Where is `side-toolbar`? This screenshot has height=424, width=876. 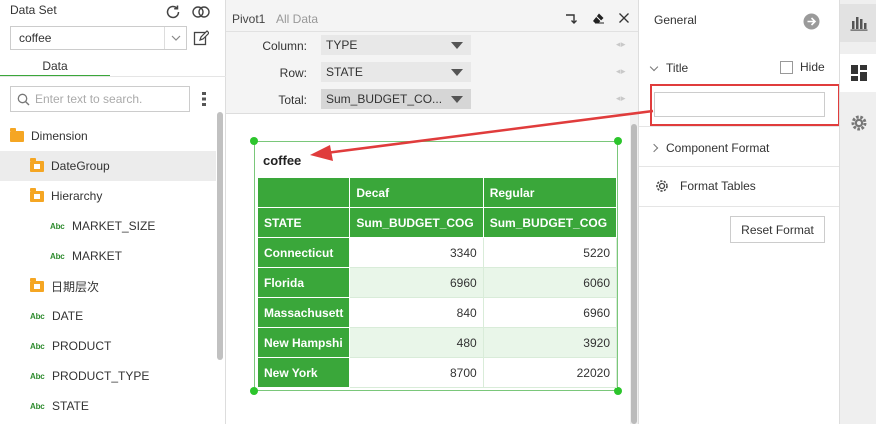 side-toolbar is located at coordinates (857, 212).